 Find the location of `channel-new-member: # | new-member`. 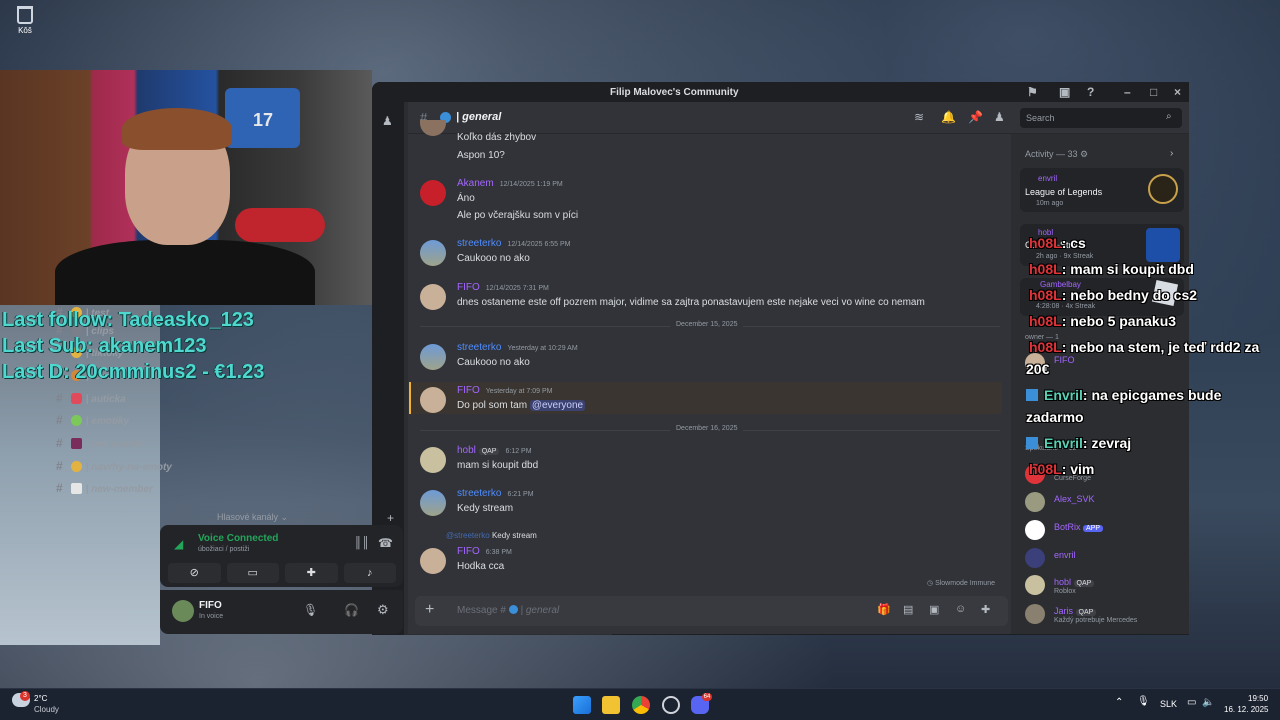

channel-new-member: # | new-member is located at coordinates (104, 488).